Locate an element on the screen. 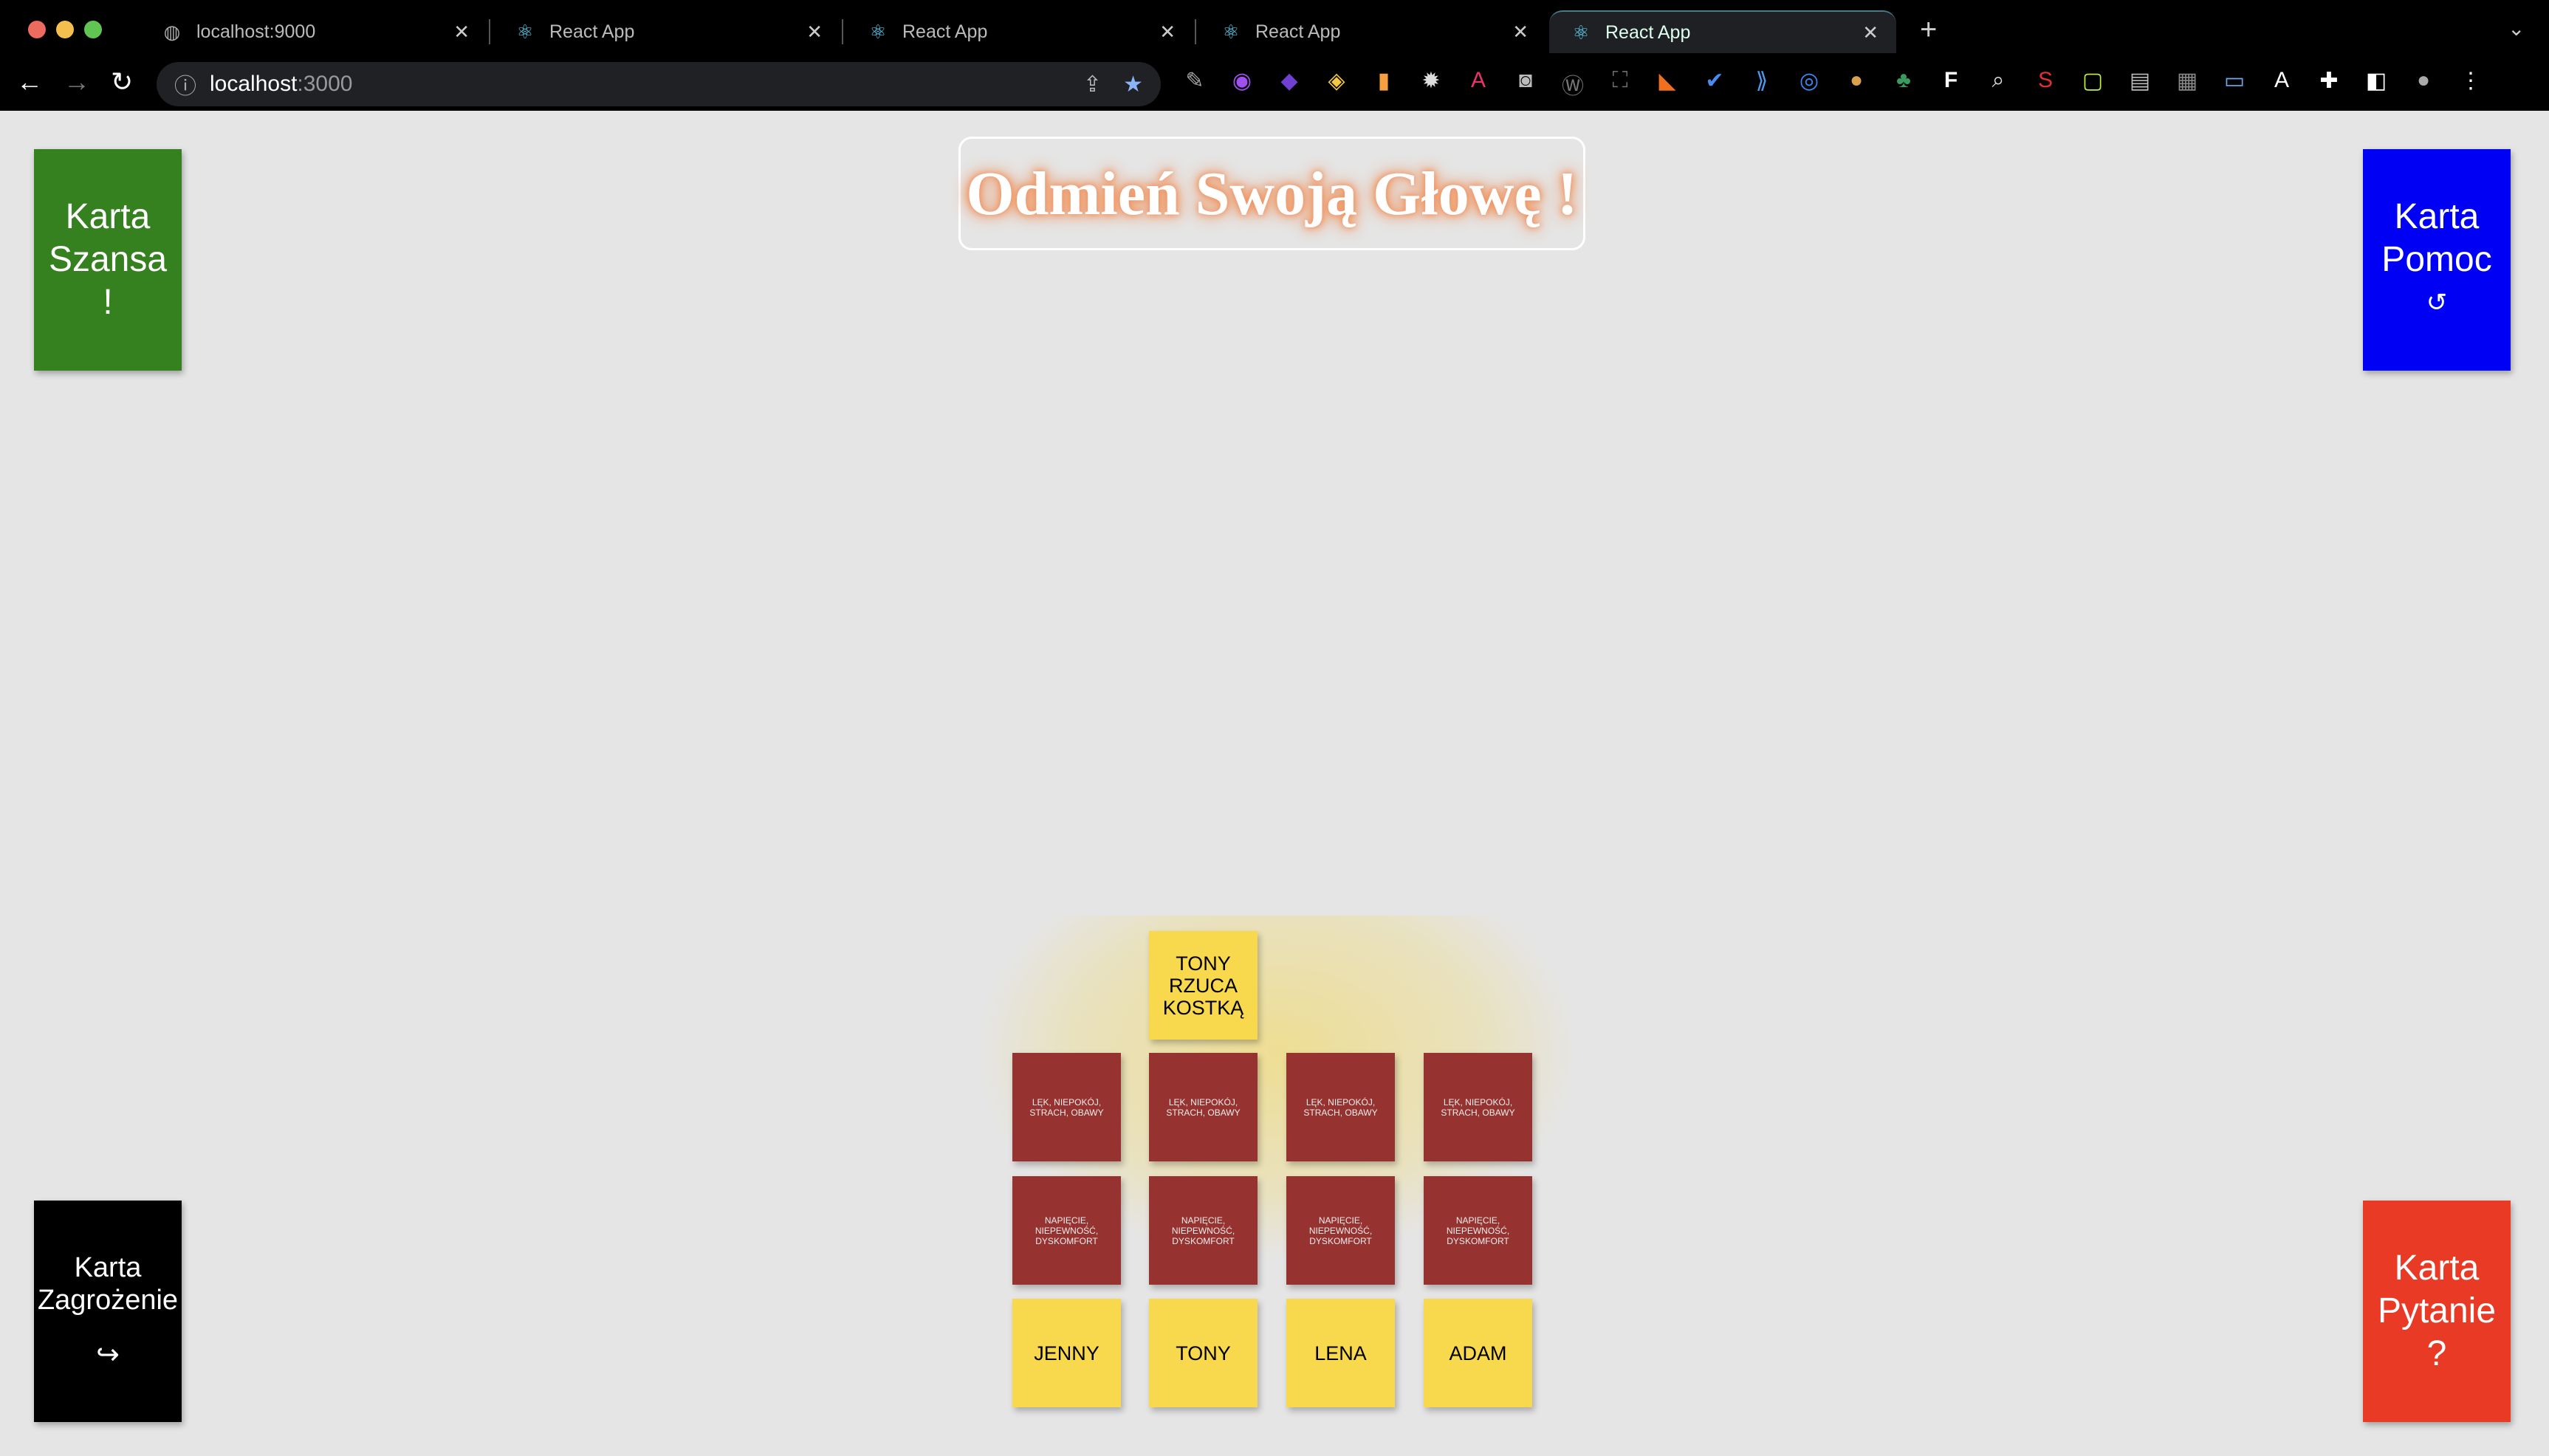 This screenshot has height=1456, width=2549. extension-icon: A is located at coordinates (1478, 84).